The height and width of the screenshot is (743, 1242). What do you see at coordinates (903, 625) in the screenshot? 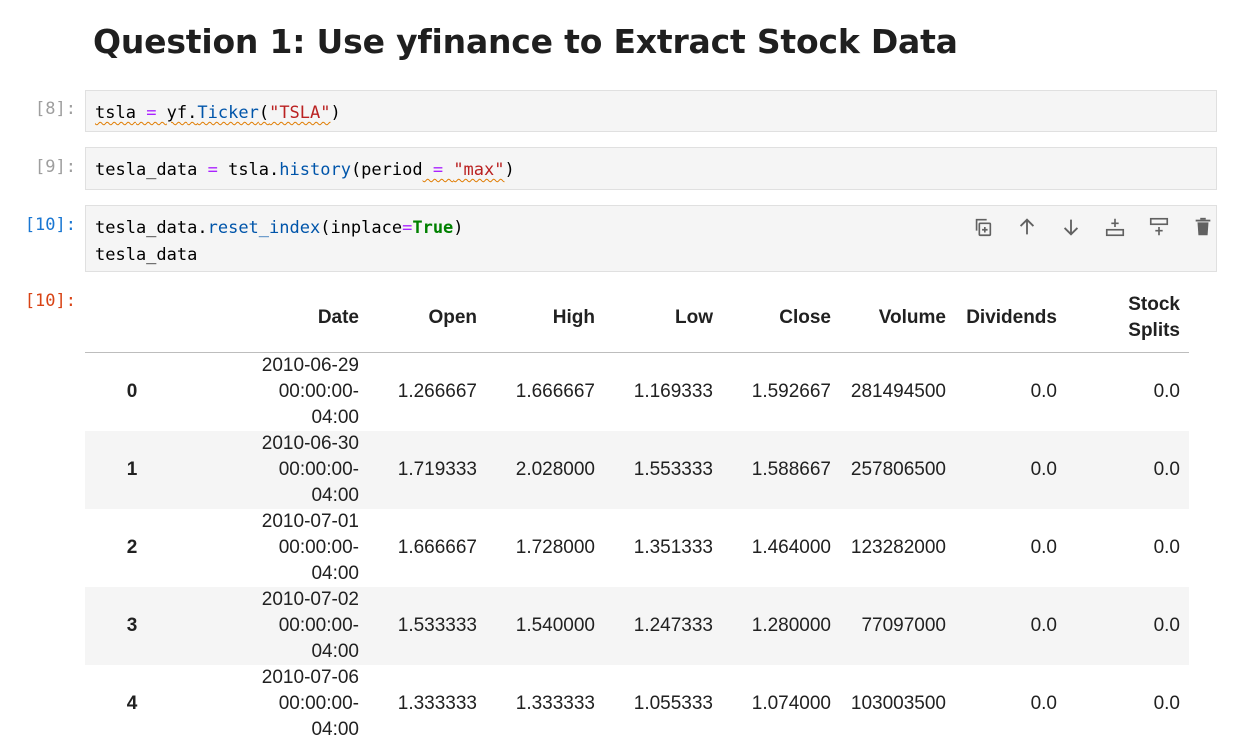
I see `table-cell: 77097000` at bounding box center [903, 625].